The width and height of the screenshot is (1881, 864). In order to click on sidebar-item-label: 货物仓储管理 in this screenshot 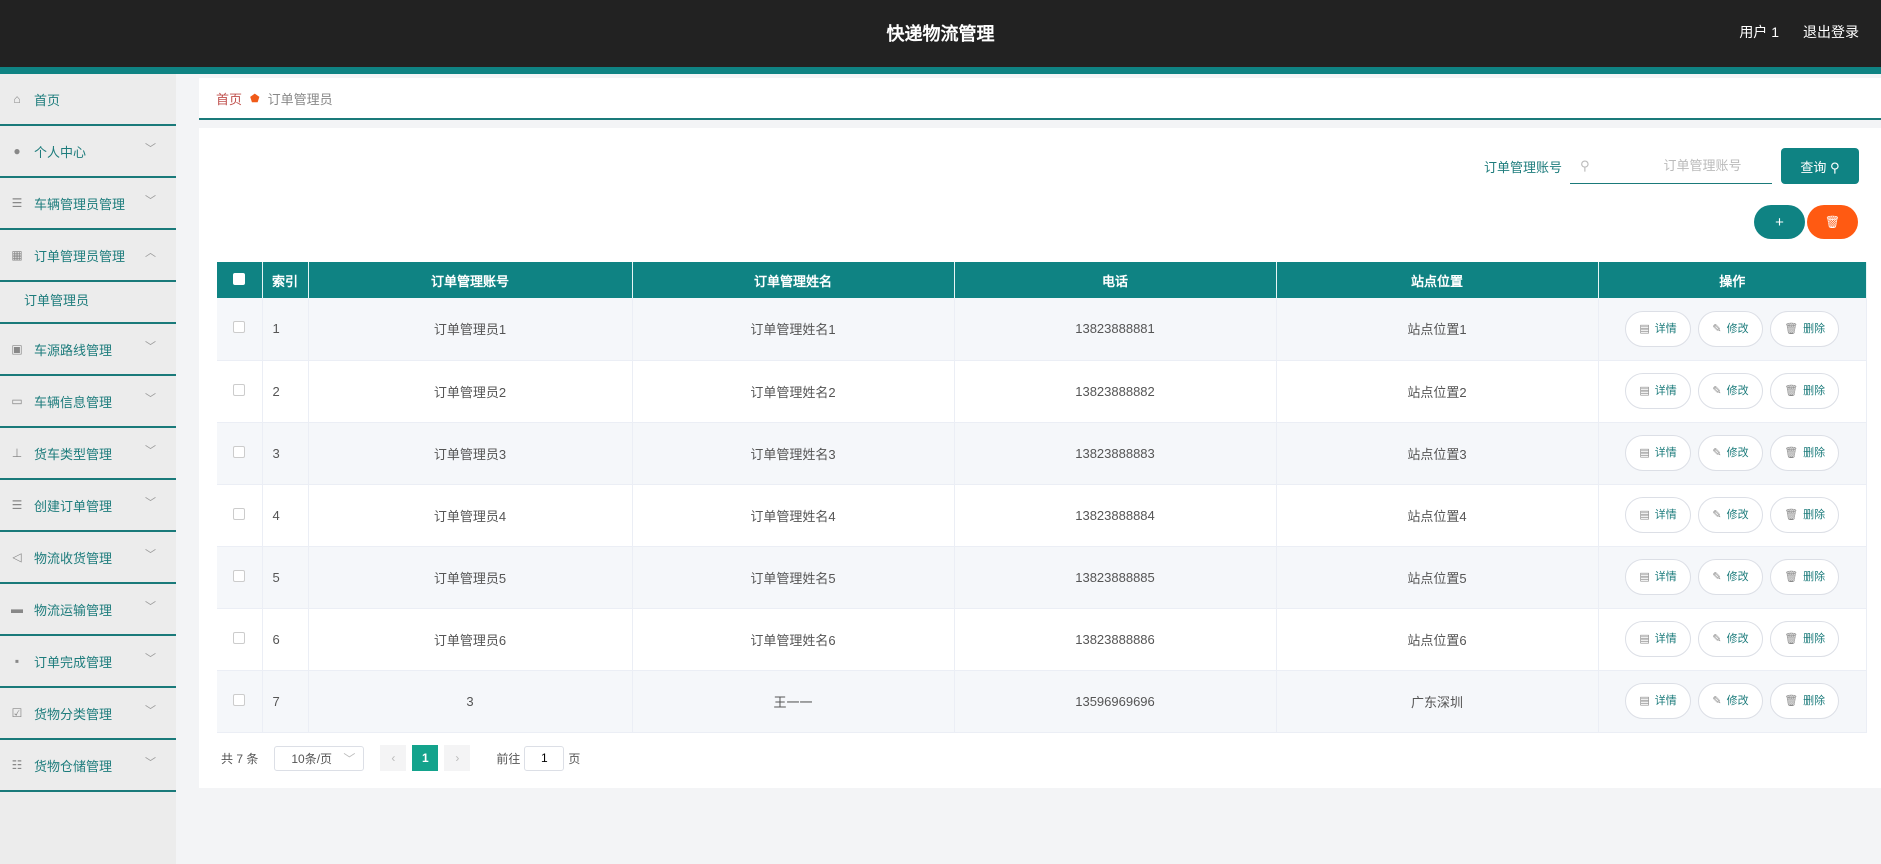, I will do `click(73, 766)`.